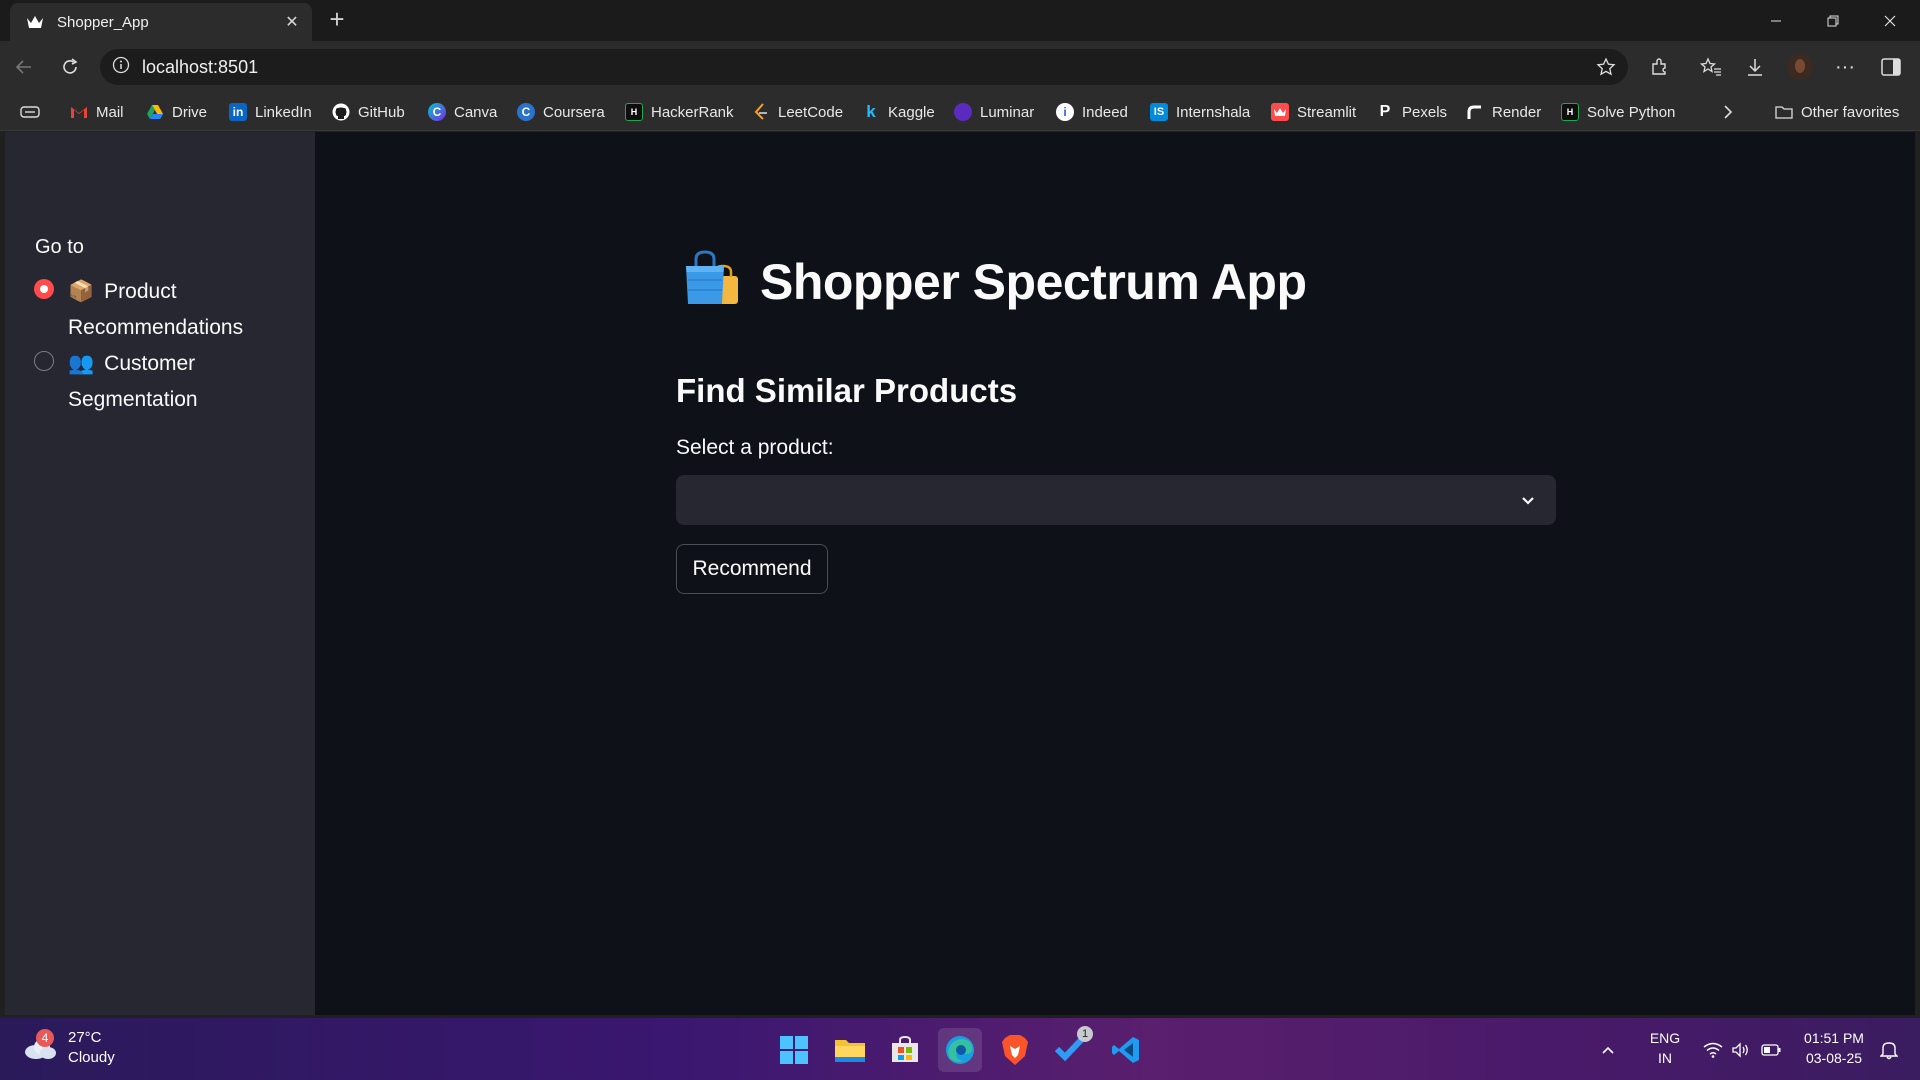 This screenshot has height=1080, width=1920. Describe the element at coordinates (871, 111) in the screenshot. I see `kaggle-icon: k` at that location.